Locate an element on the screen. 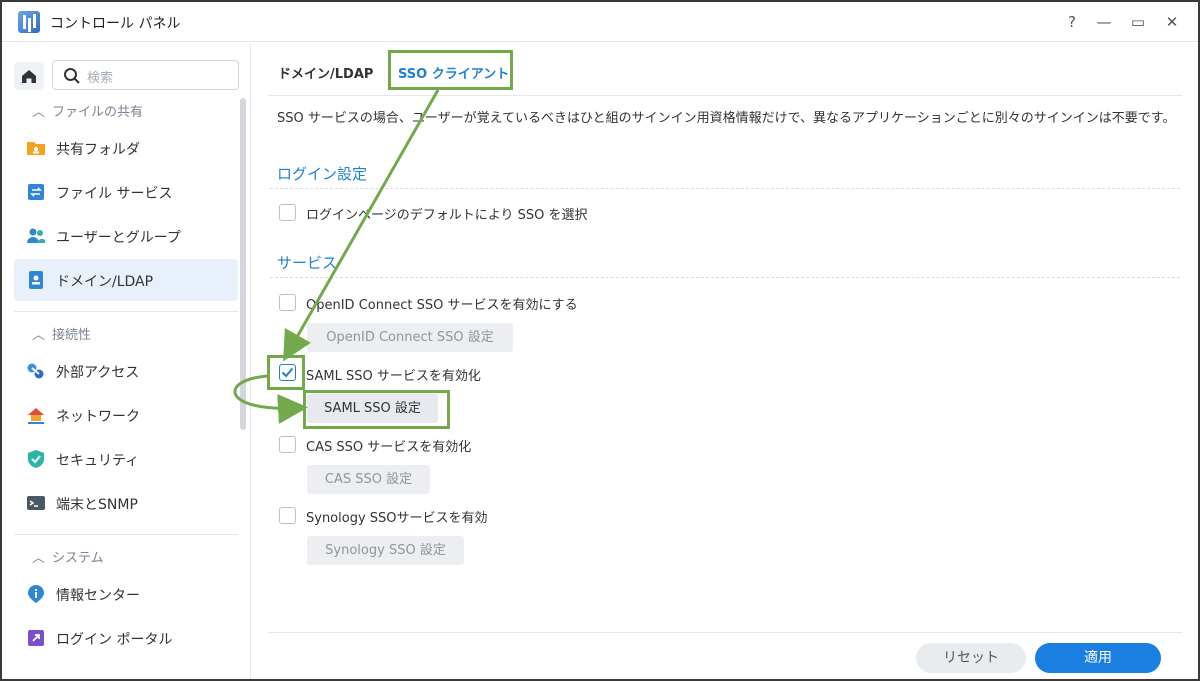 The image size is (1200, 681). reset-button: リセット is located at coordinates (971, 658).